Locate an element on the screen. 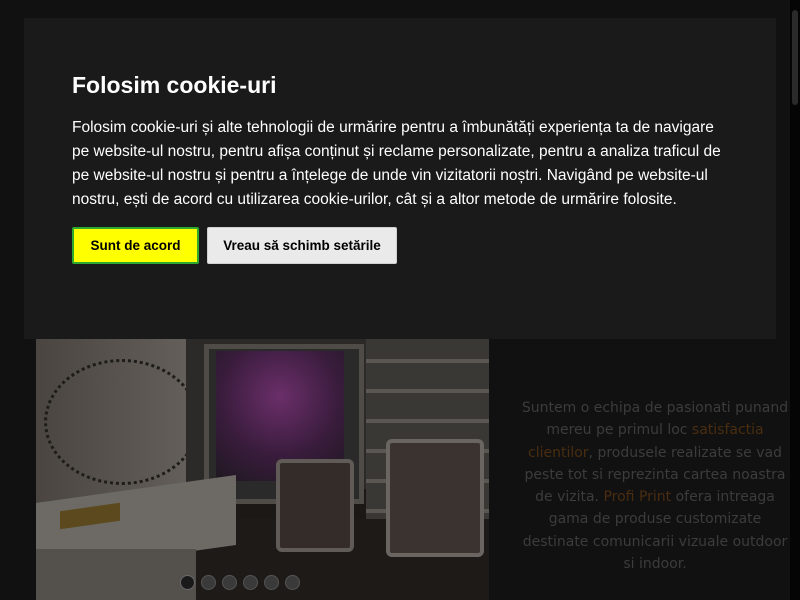 This screenshot has height=600, width=800. scrollbar-thumb is located at coordinates (795, 57).